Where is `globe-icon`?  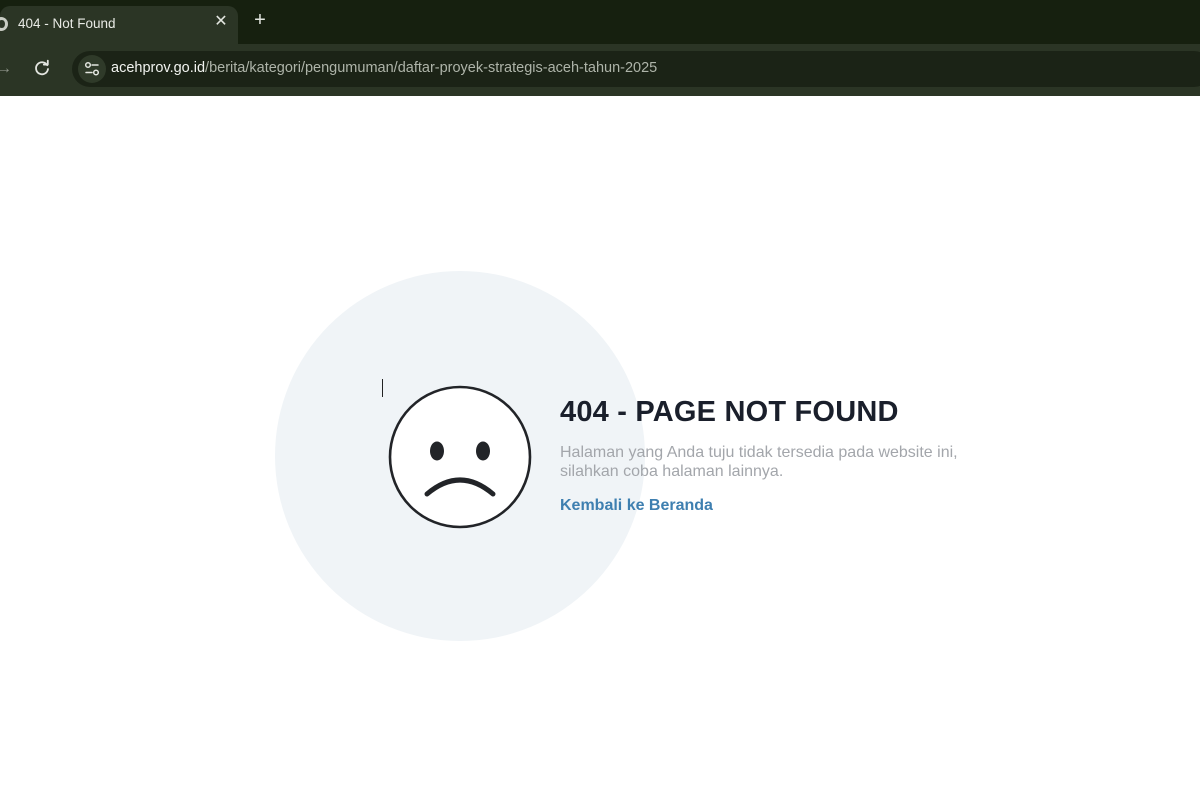 globe-icon is located at coordinates (4, 24).